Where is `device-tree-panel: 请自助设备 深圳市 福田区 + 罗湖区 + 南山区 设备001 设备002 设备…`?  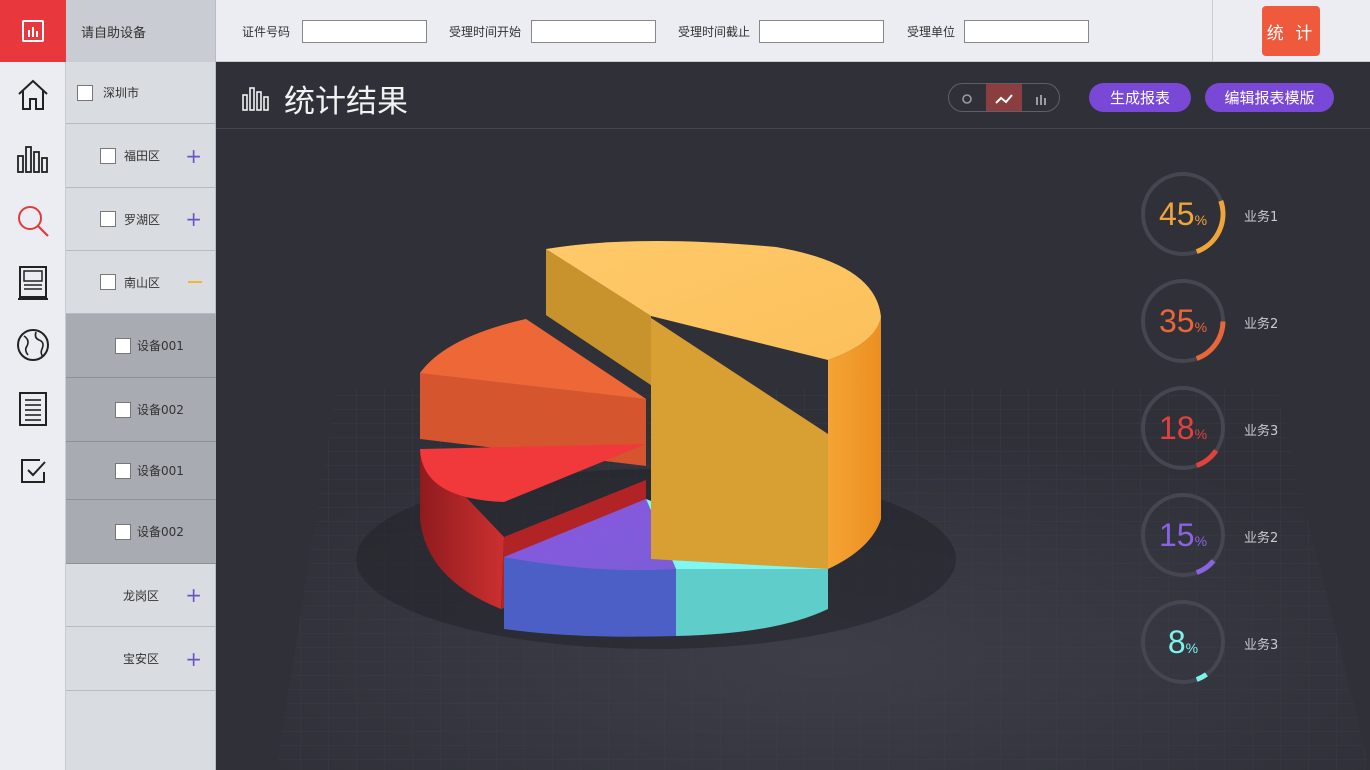
device-tree-panel: 请自助设备 深圳市 福田区 + 罗湖区 + 南山区 设备001 设备002 设备… is located at coordinates (141, 385).